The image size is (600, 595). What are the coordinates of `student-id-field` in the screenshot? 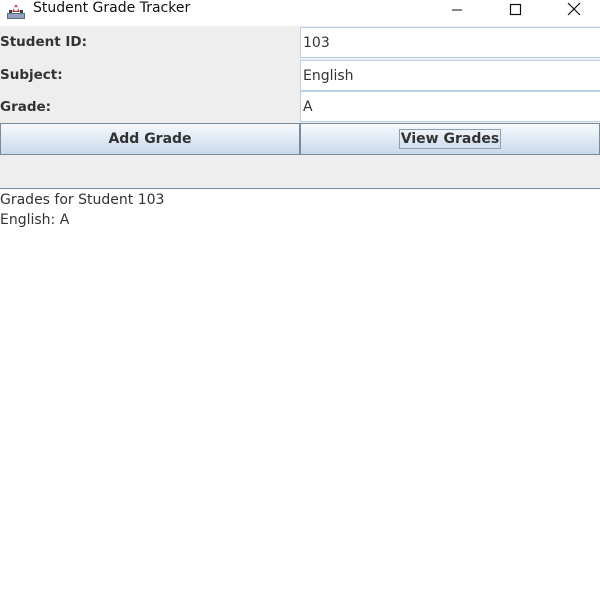 It's located at (450, 42).